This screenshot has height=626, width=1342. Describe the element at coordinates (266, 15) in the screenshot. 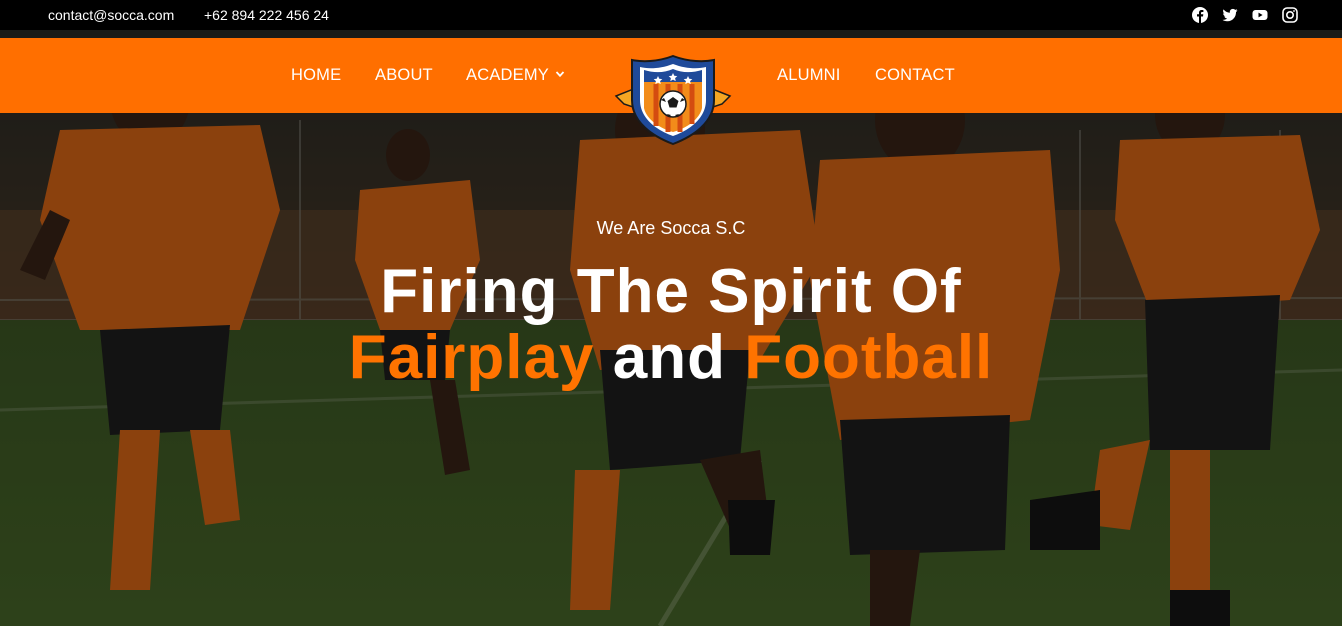

I see `contact-phone: +62 894 222 456 24` at that location.